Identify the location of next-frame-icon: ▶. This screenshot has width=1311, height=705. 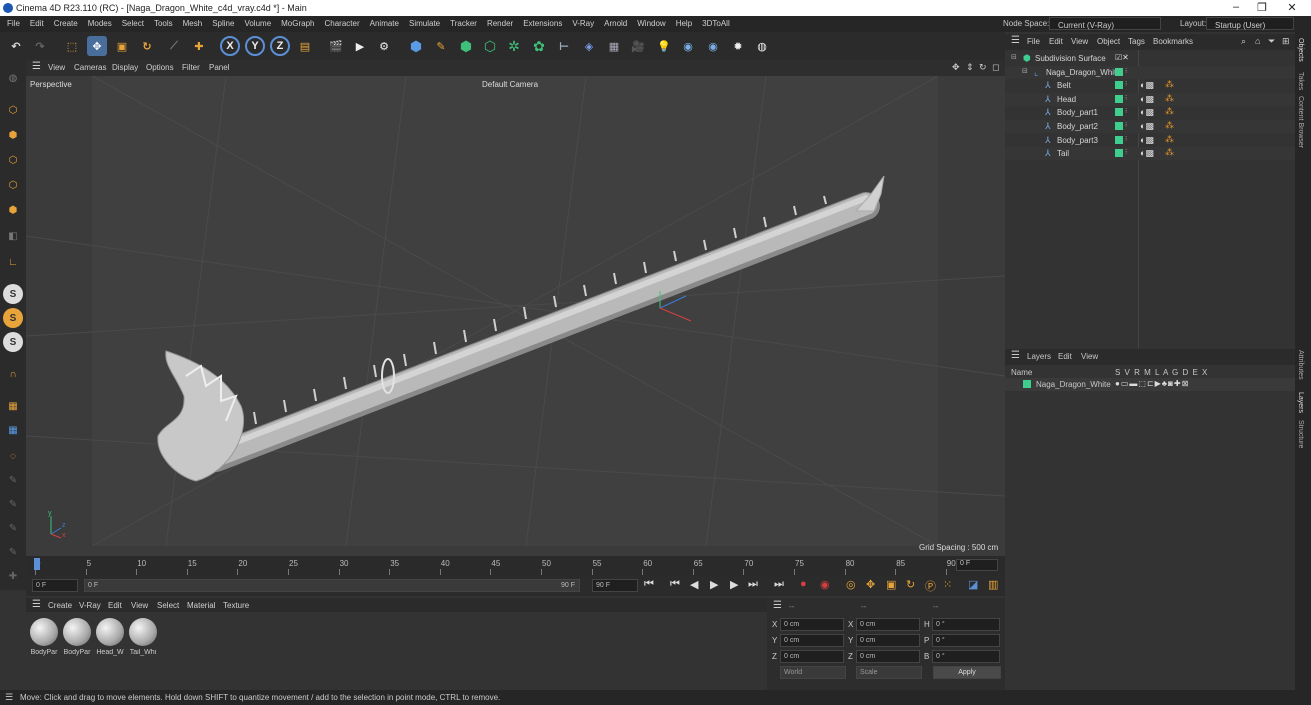
(734, 584).